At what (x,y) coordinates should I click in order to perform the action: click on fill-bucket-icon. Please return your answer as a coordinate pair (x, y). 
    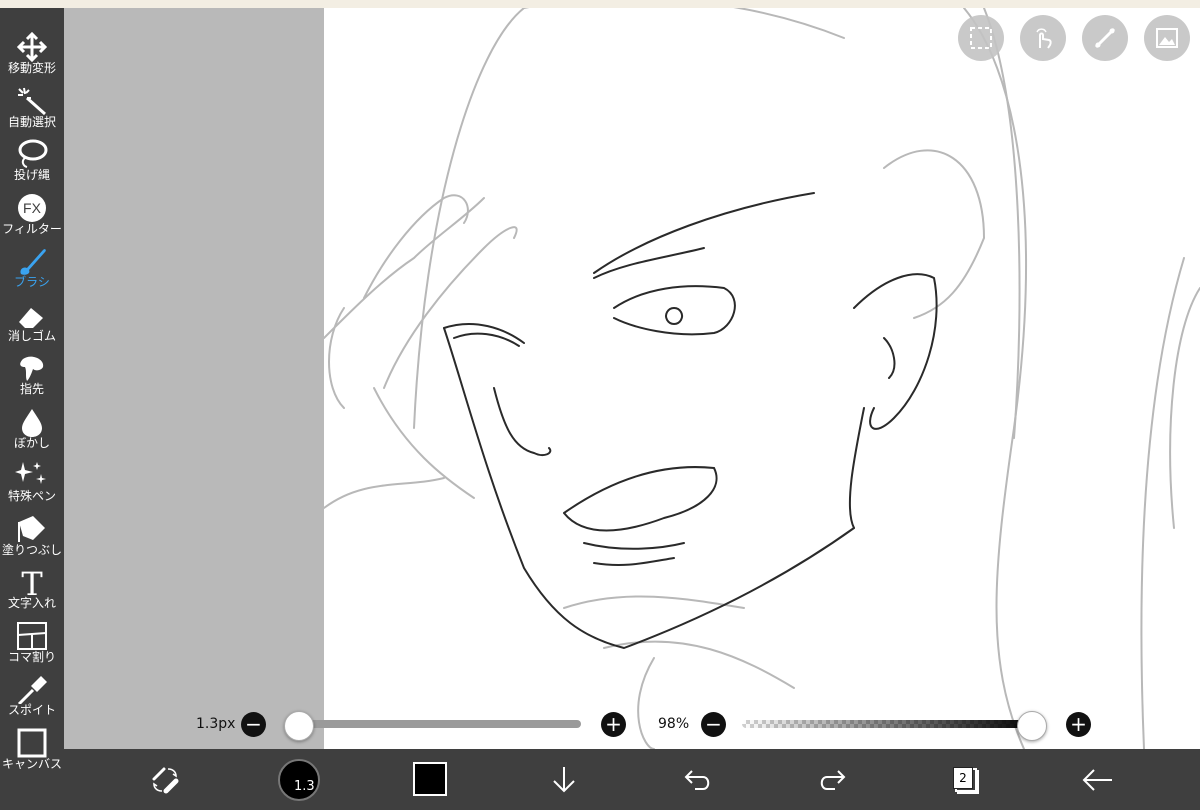
    Looking at the image, I should click on (31, 528).